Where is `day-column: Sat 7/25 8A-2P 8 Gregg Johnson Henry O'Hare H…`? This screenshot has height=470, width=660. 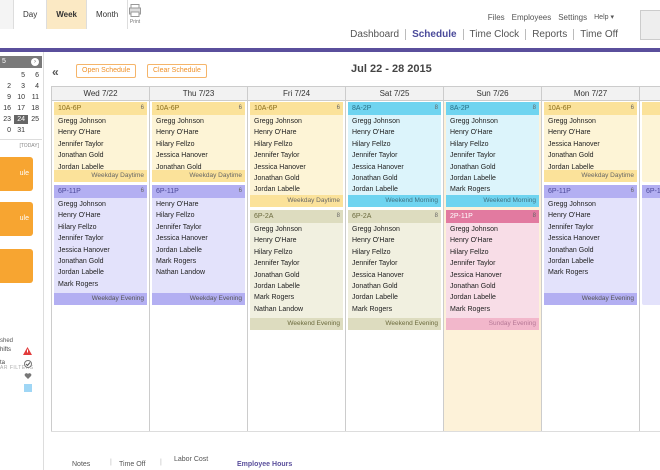
day-column: Sat 7/25 8A-2P 8 Gregg Johnson Henry O'Hare H… is located at coordinates (395, 259).